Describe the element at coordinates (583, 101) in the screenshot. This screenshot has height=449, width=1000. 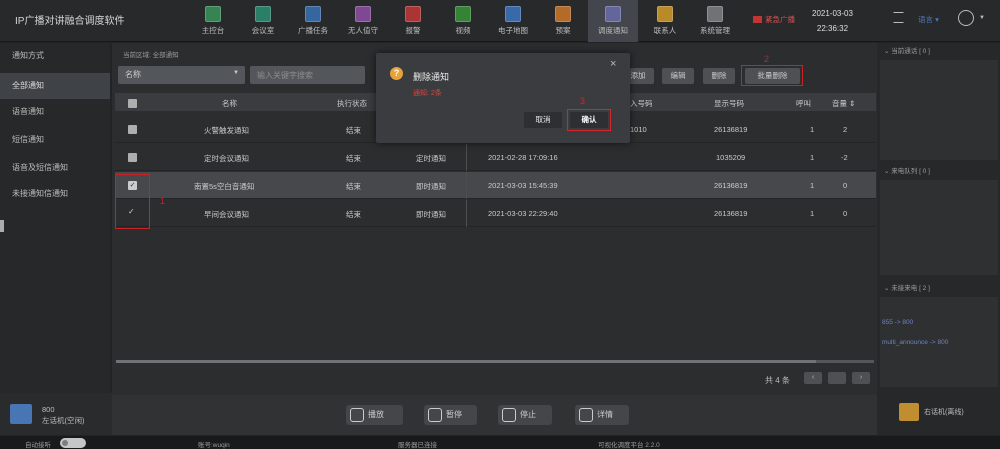
I see `step-label-3: 3` at that location.